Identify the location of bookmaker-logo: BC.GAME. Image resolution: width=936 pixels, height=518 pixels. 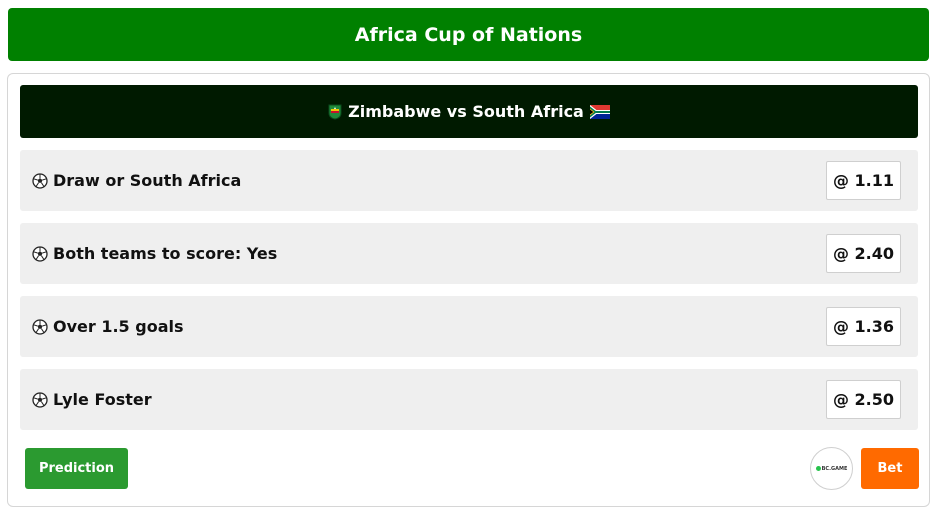
(831, 468).